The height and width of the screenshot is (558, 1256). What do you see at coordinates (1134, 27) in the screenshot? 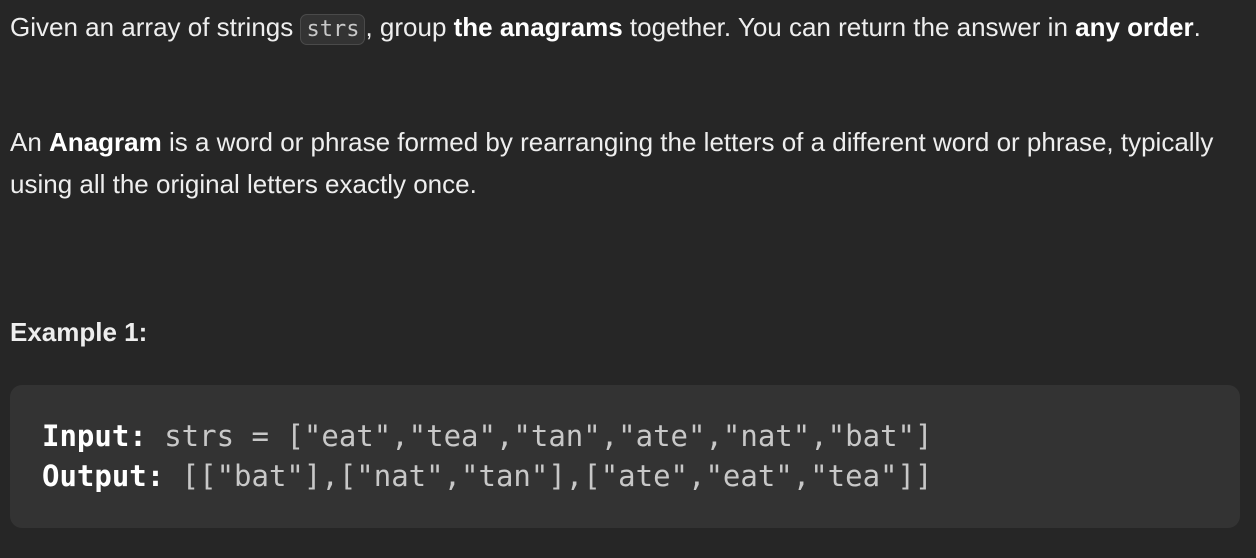
I see `bold-text: any order` at bounding box center [1134, 27].